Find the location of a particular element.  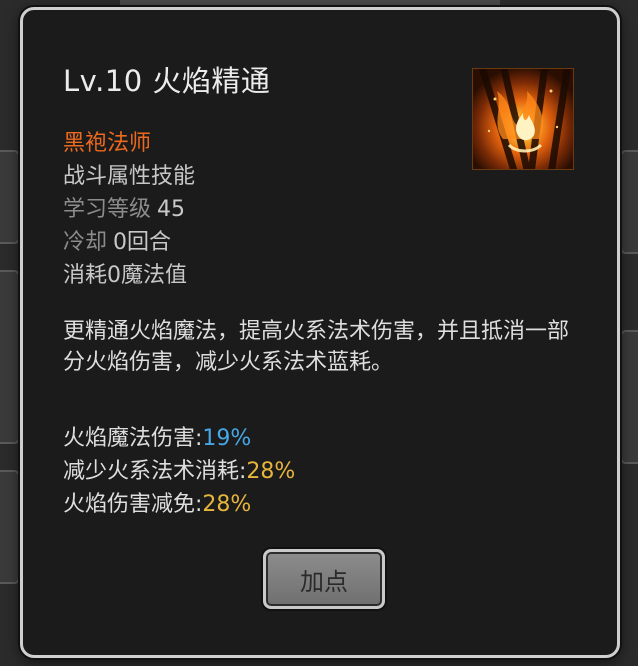

class-name: 黑袍法师 is located at coordinates (107, 143).